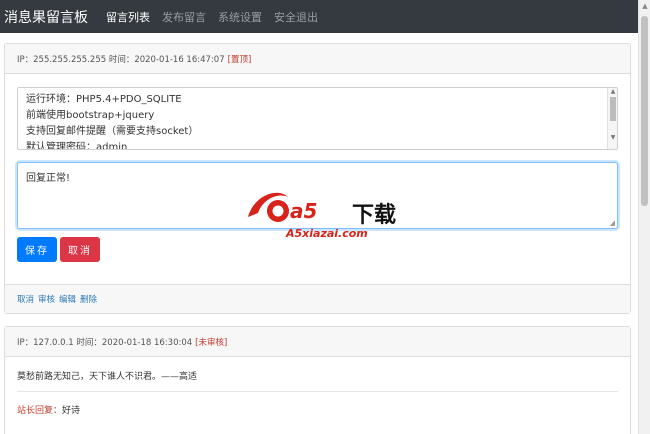 Image resolution: width=650 pixels, height=434 pixels. What do you see at coordinates (644, 111) in the screenshot?
I see `scrollbar-thumb` at bounding box center [644, 111].